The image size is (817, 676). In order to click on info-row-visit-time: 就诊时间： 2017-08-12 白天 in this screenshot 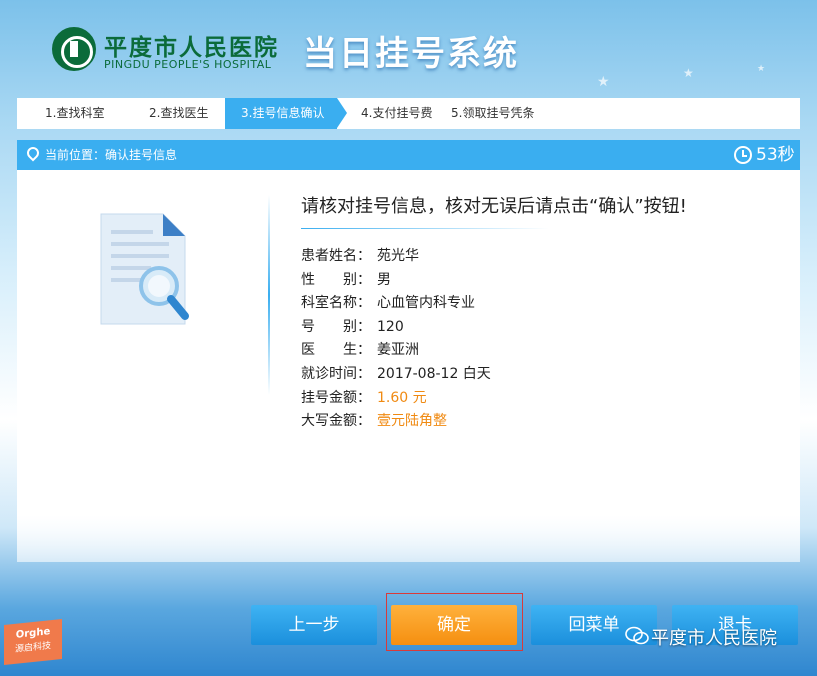, I will do `click(396, 375)`.